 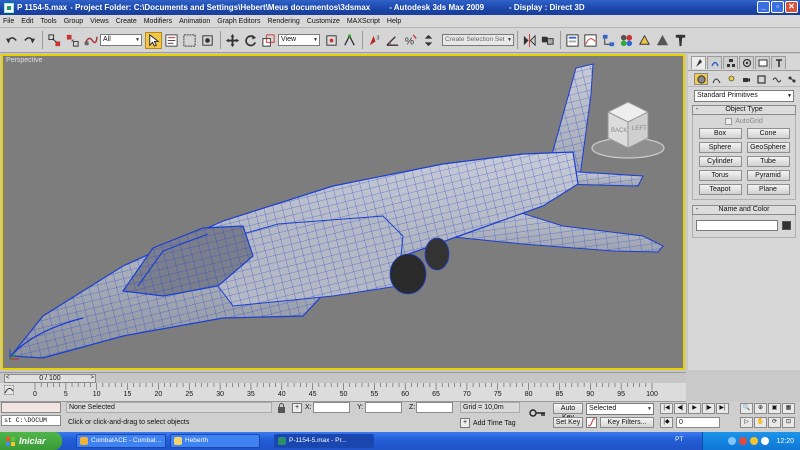 What do you see at coordinates (777, 7) in the screenshot?
I see `maximize-button: ▫` at bounding box center [777, 7].